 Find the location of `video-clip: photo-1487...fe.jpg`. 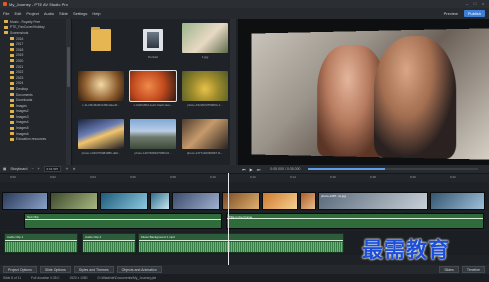

video-clip: photo-1487...fe.jpg is located at coordinates (373, 201).